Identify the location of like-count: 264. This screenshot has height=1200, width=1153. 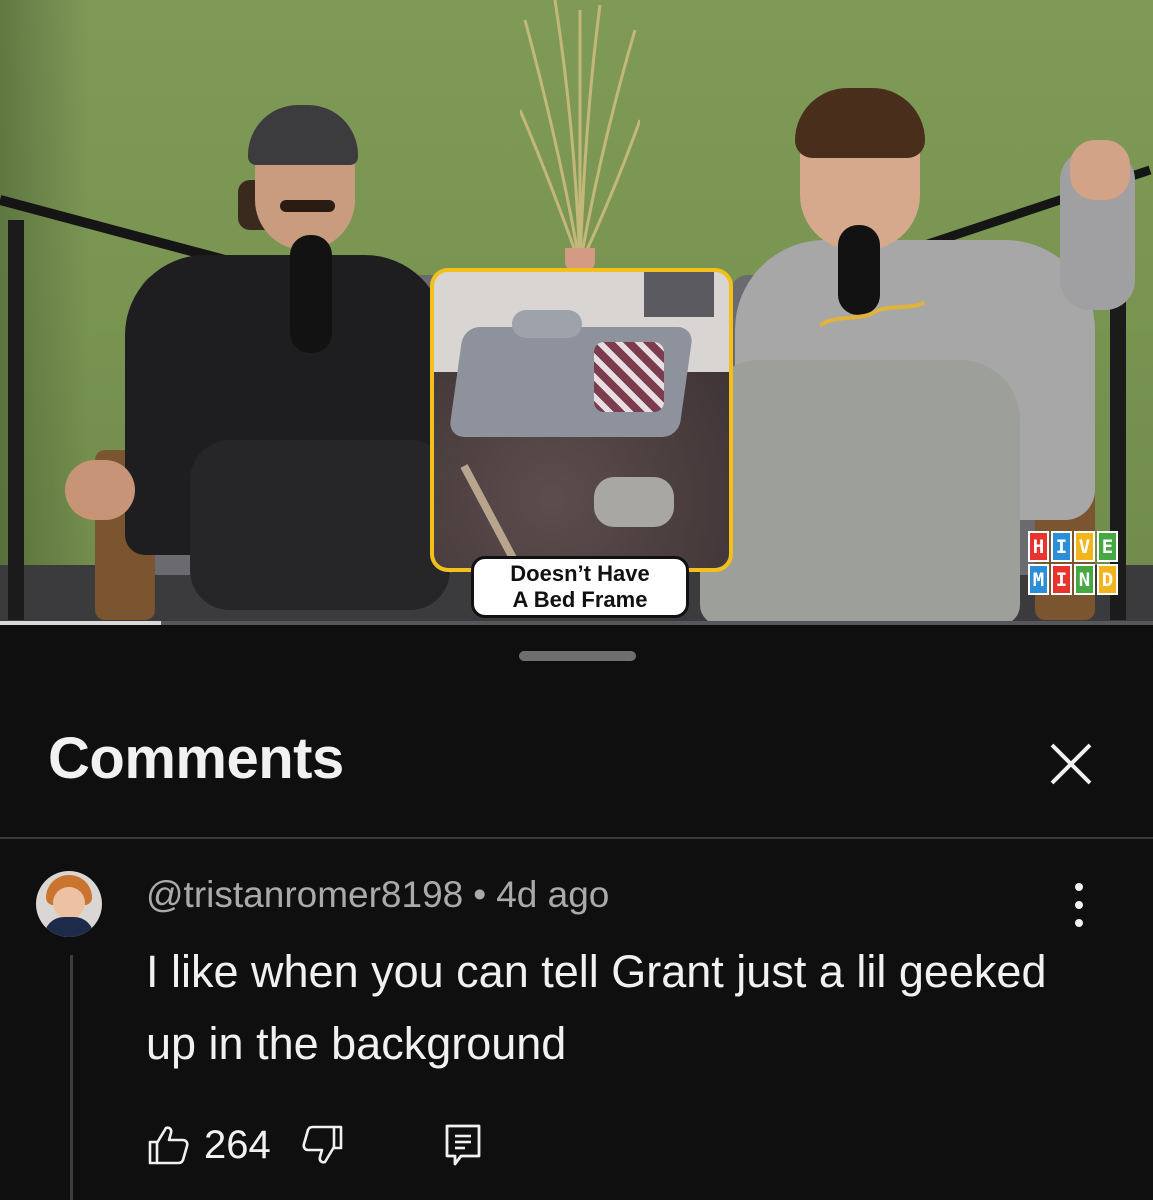
(237, 1144).